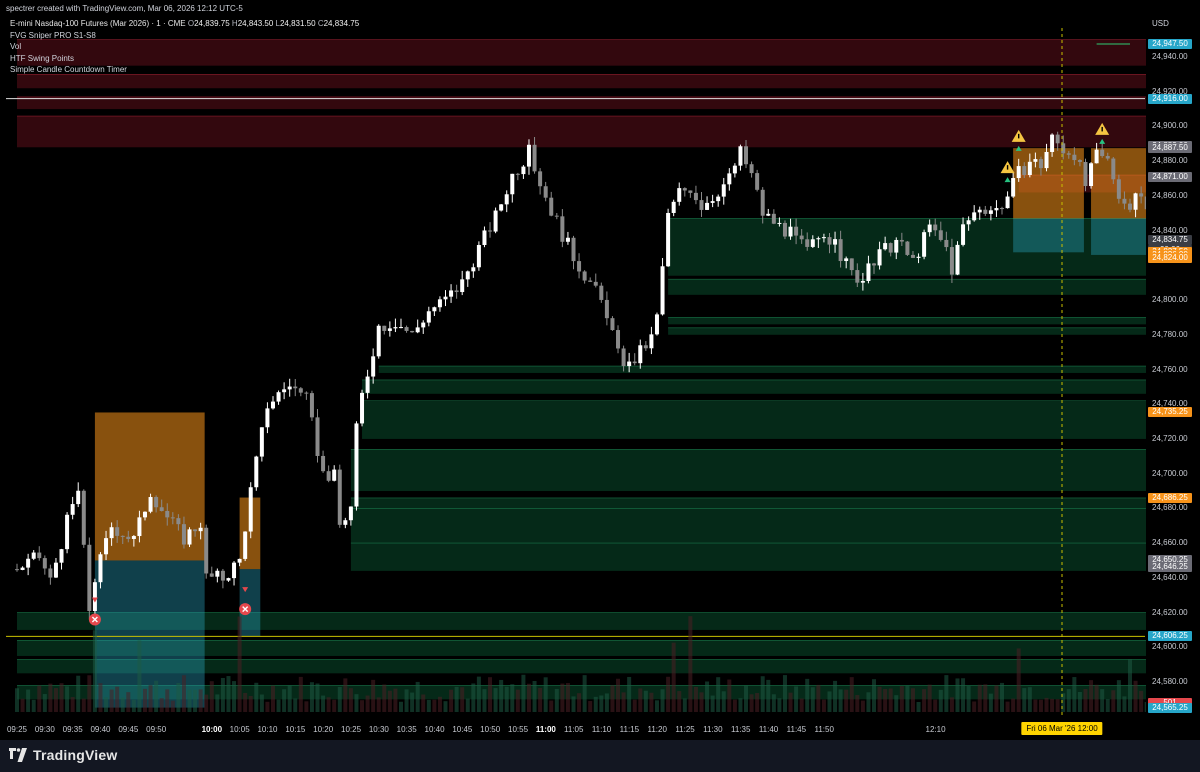  What do you see at coordinates (462, 729) in the screenshot?
I see `time-tick: 10:45` at bounding box center [462, 729].